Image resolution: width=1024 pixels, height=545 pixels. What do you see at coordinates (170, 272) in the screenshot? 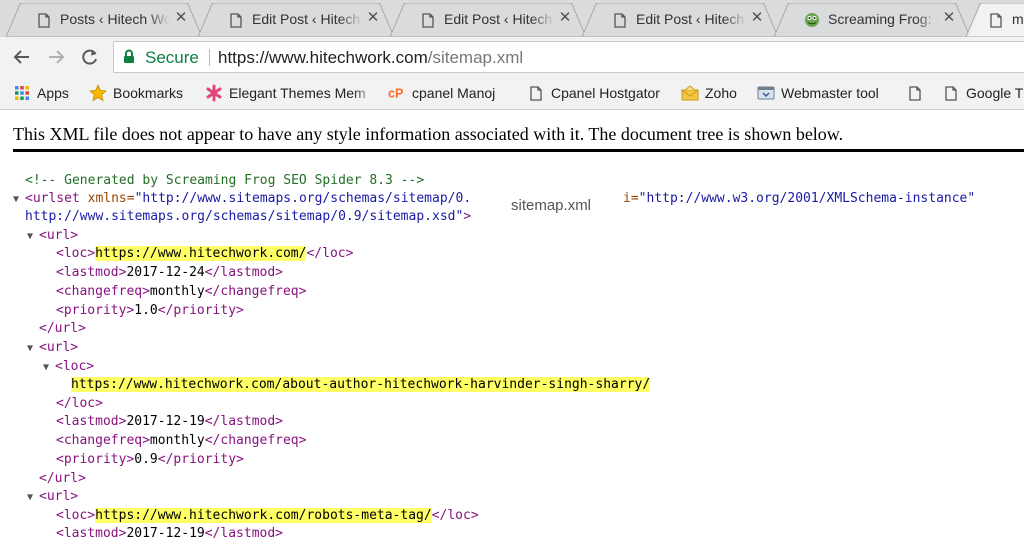
I see `xml-lastmod: <lastmod>2017-12-24</lastmod>` at bounding box center [170, 272].